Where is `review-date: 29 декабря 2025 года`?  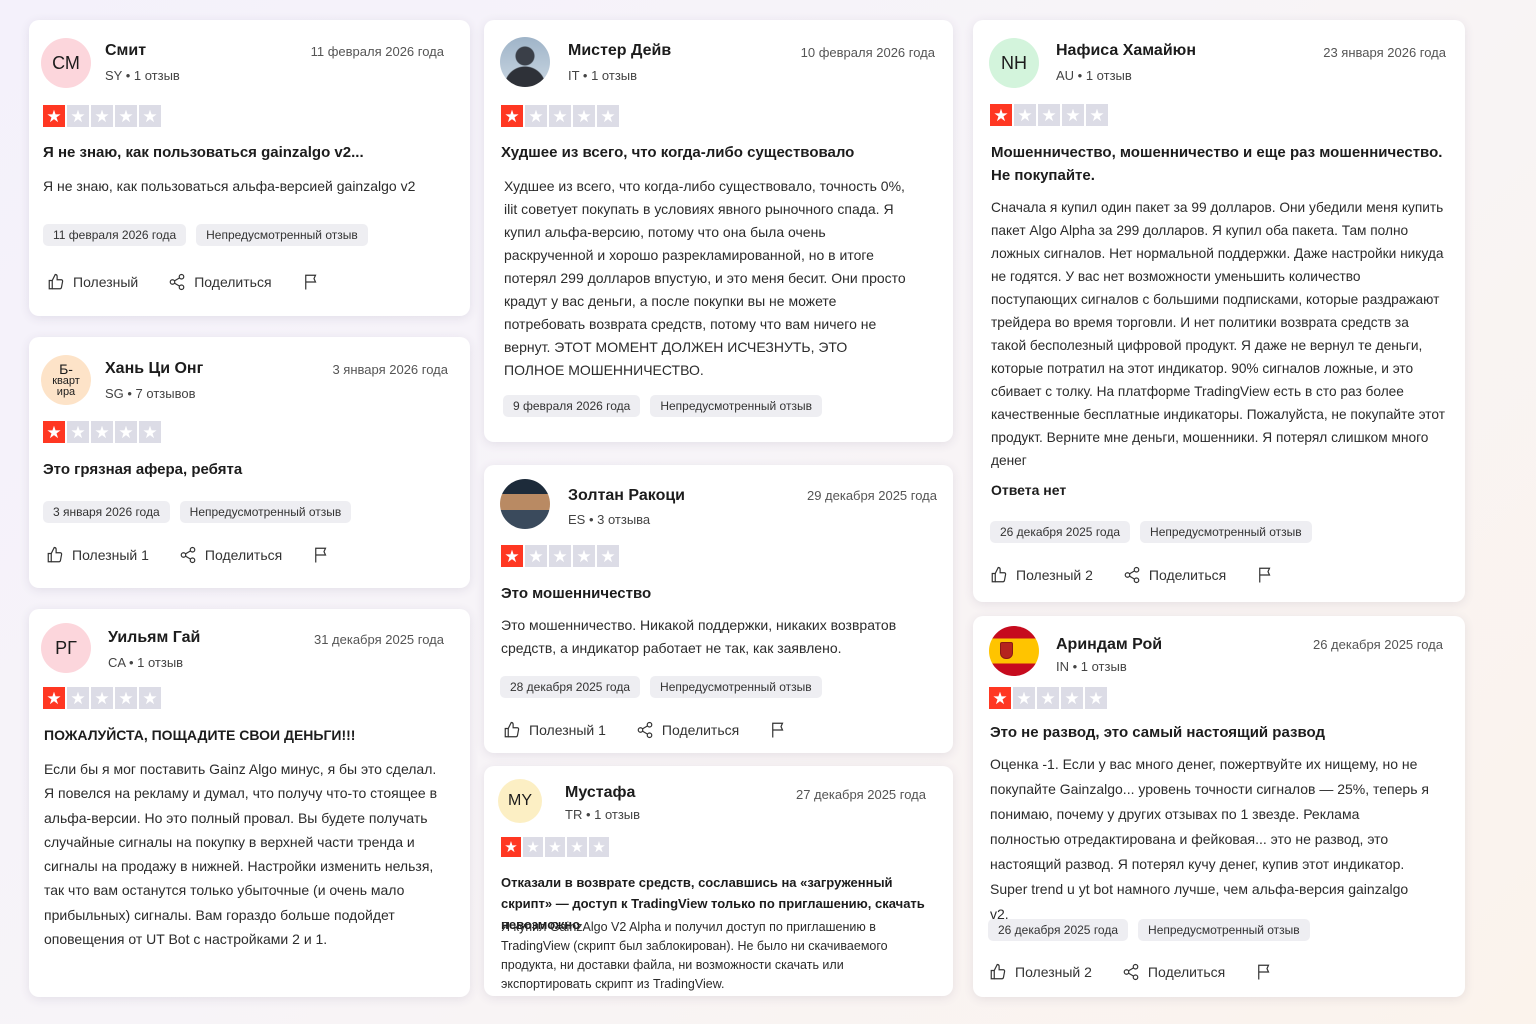 review-date: 29 декабря 2025 года is located at coordinates (871, 495).